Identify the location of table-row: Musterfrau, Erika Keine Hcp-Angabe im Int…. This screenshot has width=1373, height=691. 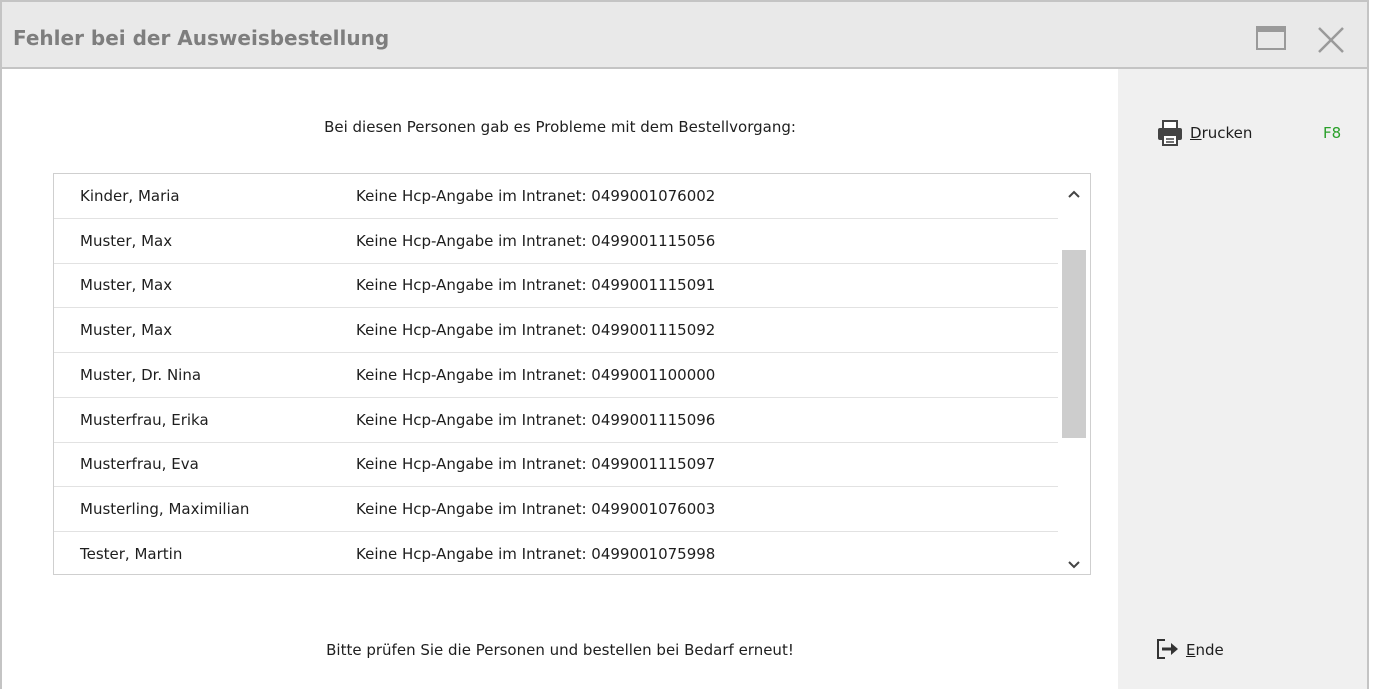
(556, 420).